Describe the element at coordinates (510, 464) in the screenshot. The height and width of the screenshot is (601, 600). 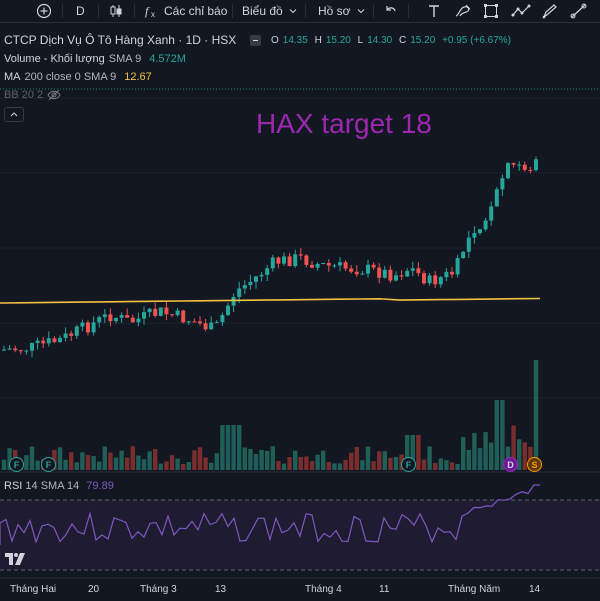
I see `dividend-badge: D` at that location.